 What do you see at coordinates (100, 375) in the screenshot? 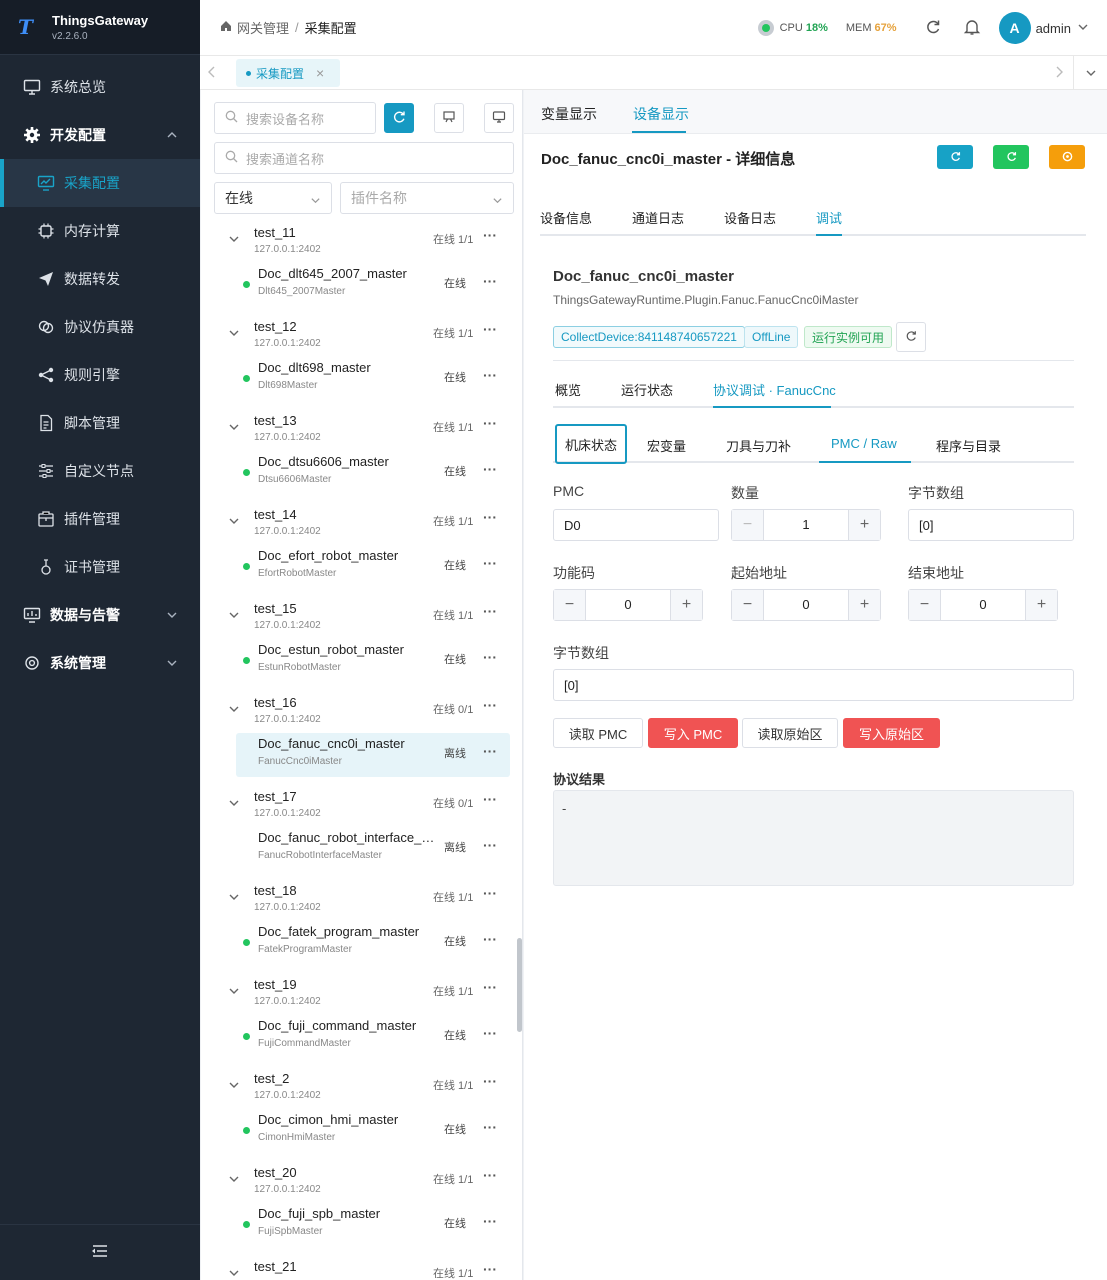
I see `sidebar-item-rule-engine: 规则引擎` at bounding box center [100, 375].